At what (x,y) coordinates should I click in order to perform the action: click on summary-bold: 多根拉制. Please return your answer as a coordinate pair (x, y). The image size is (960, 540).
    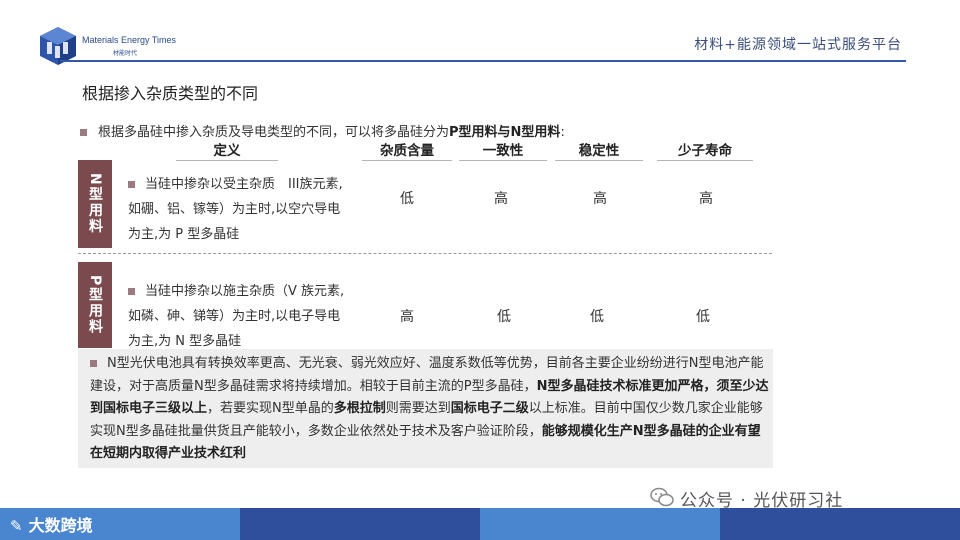
    Looking at the image, I should click on (359, 408).